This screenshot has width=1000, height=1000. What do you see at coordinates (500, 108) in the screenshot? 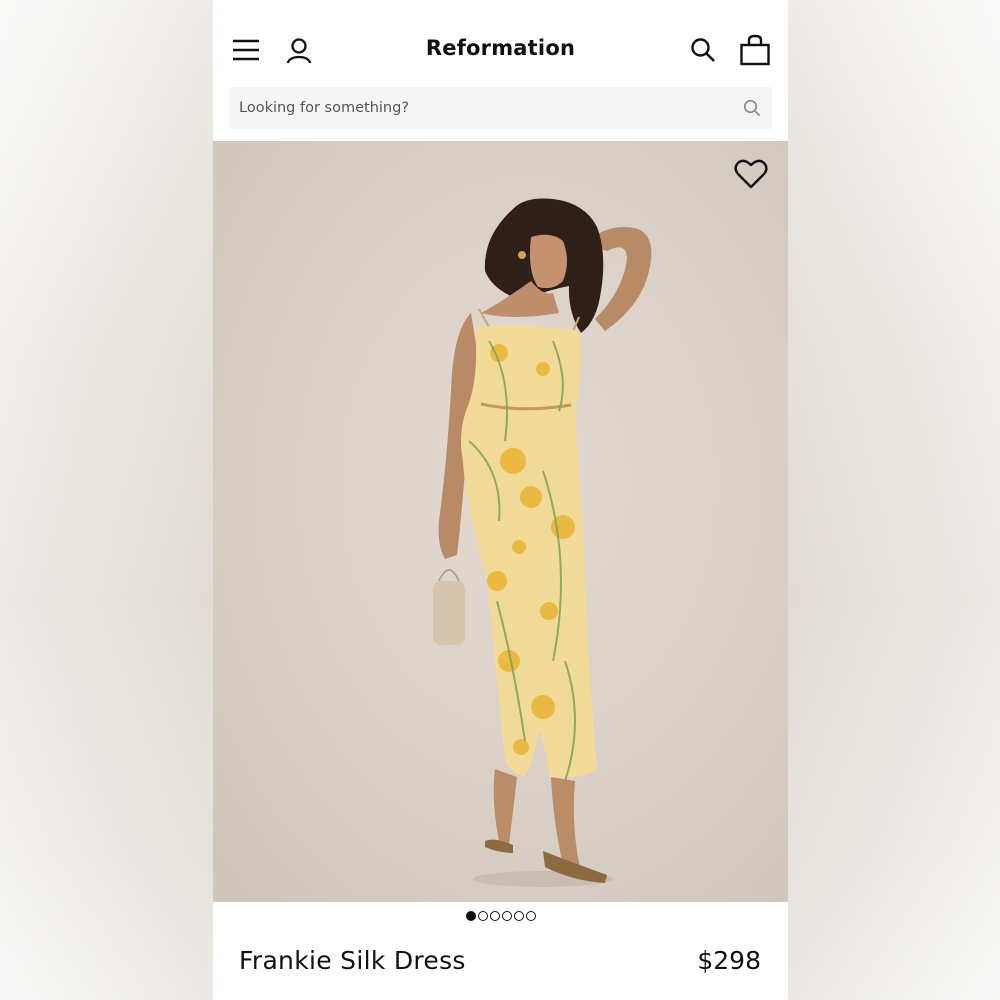
I see `search-input` at bounding box center [500, 108].